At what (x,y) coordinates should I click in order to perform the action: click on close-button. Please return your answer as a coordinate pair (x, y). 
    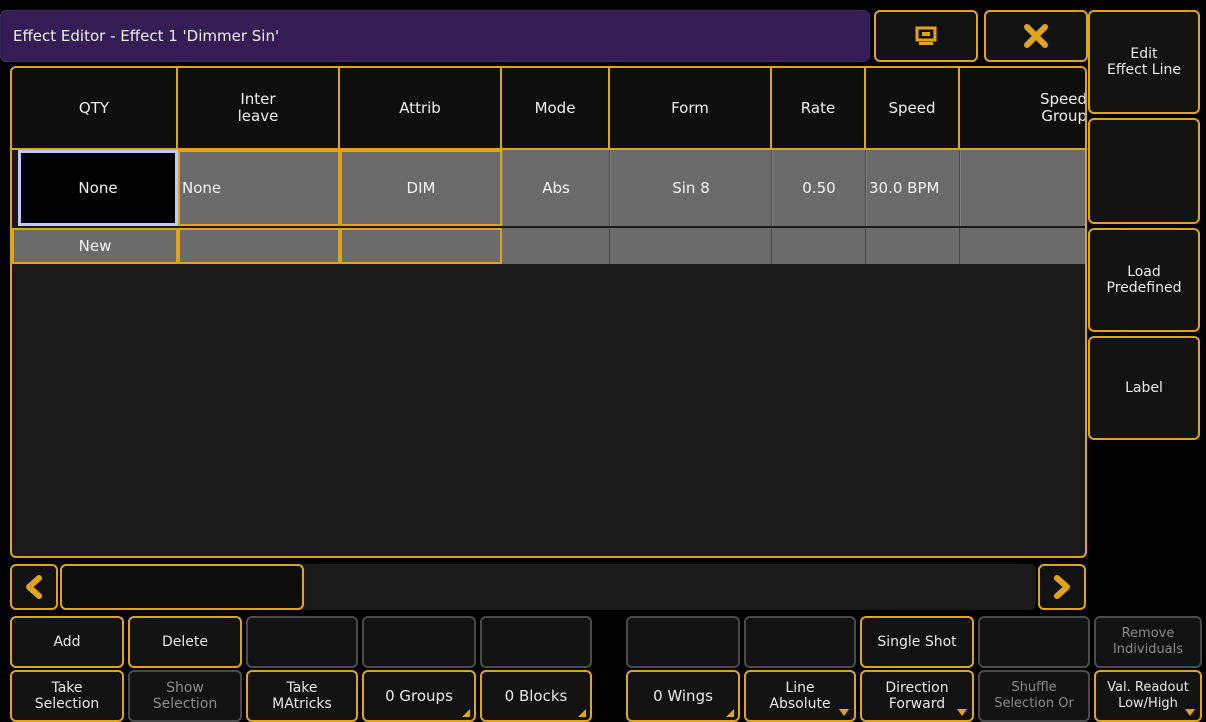
    Looking at the image, I should click on (1036, 36).